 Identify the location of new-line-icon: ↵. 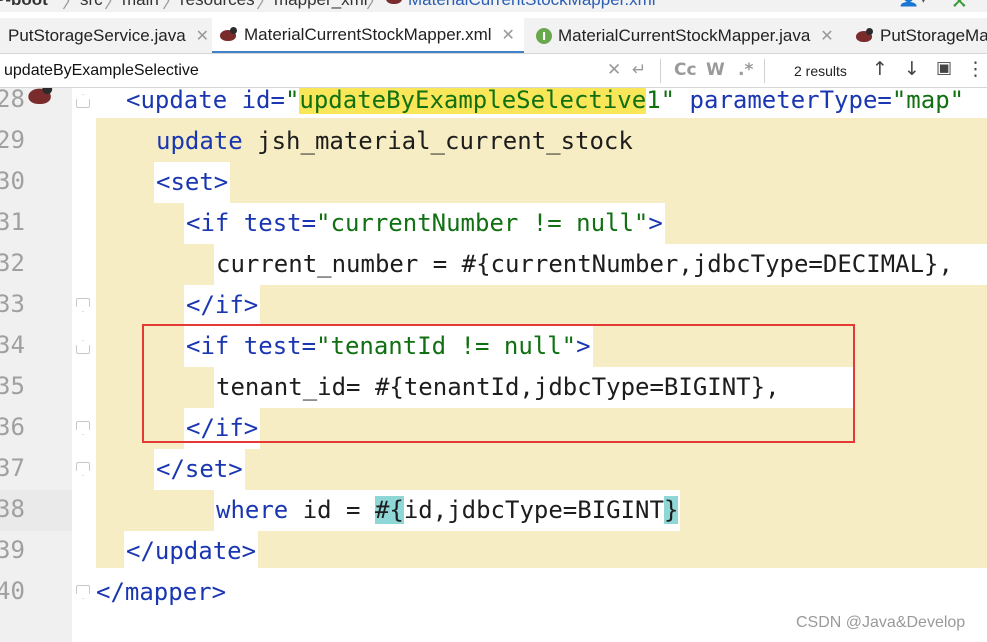
(639, 70).